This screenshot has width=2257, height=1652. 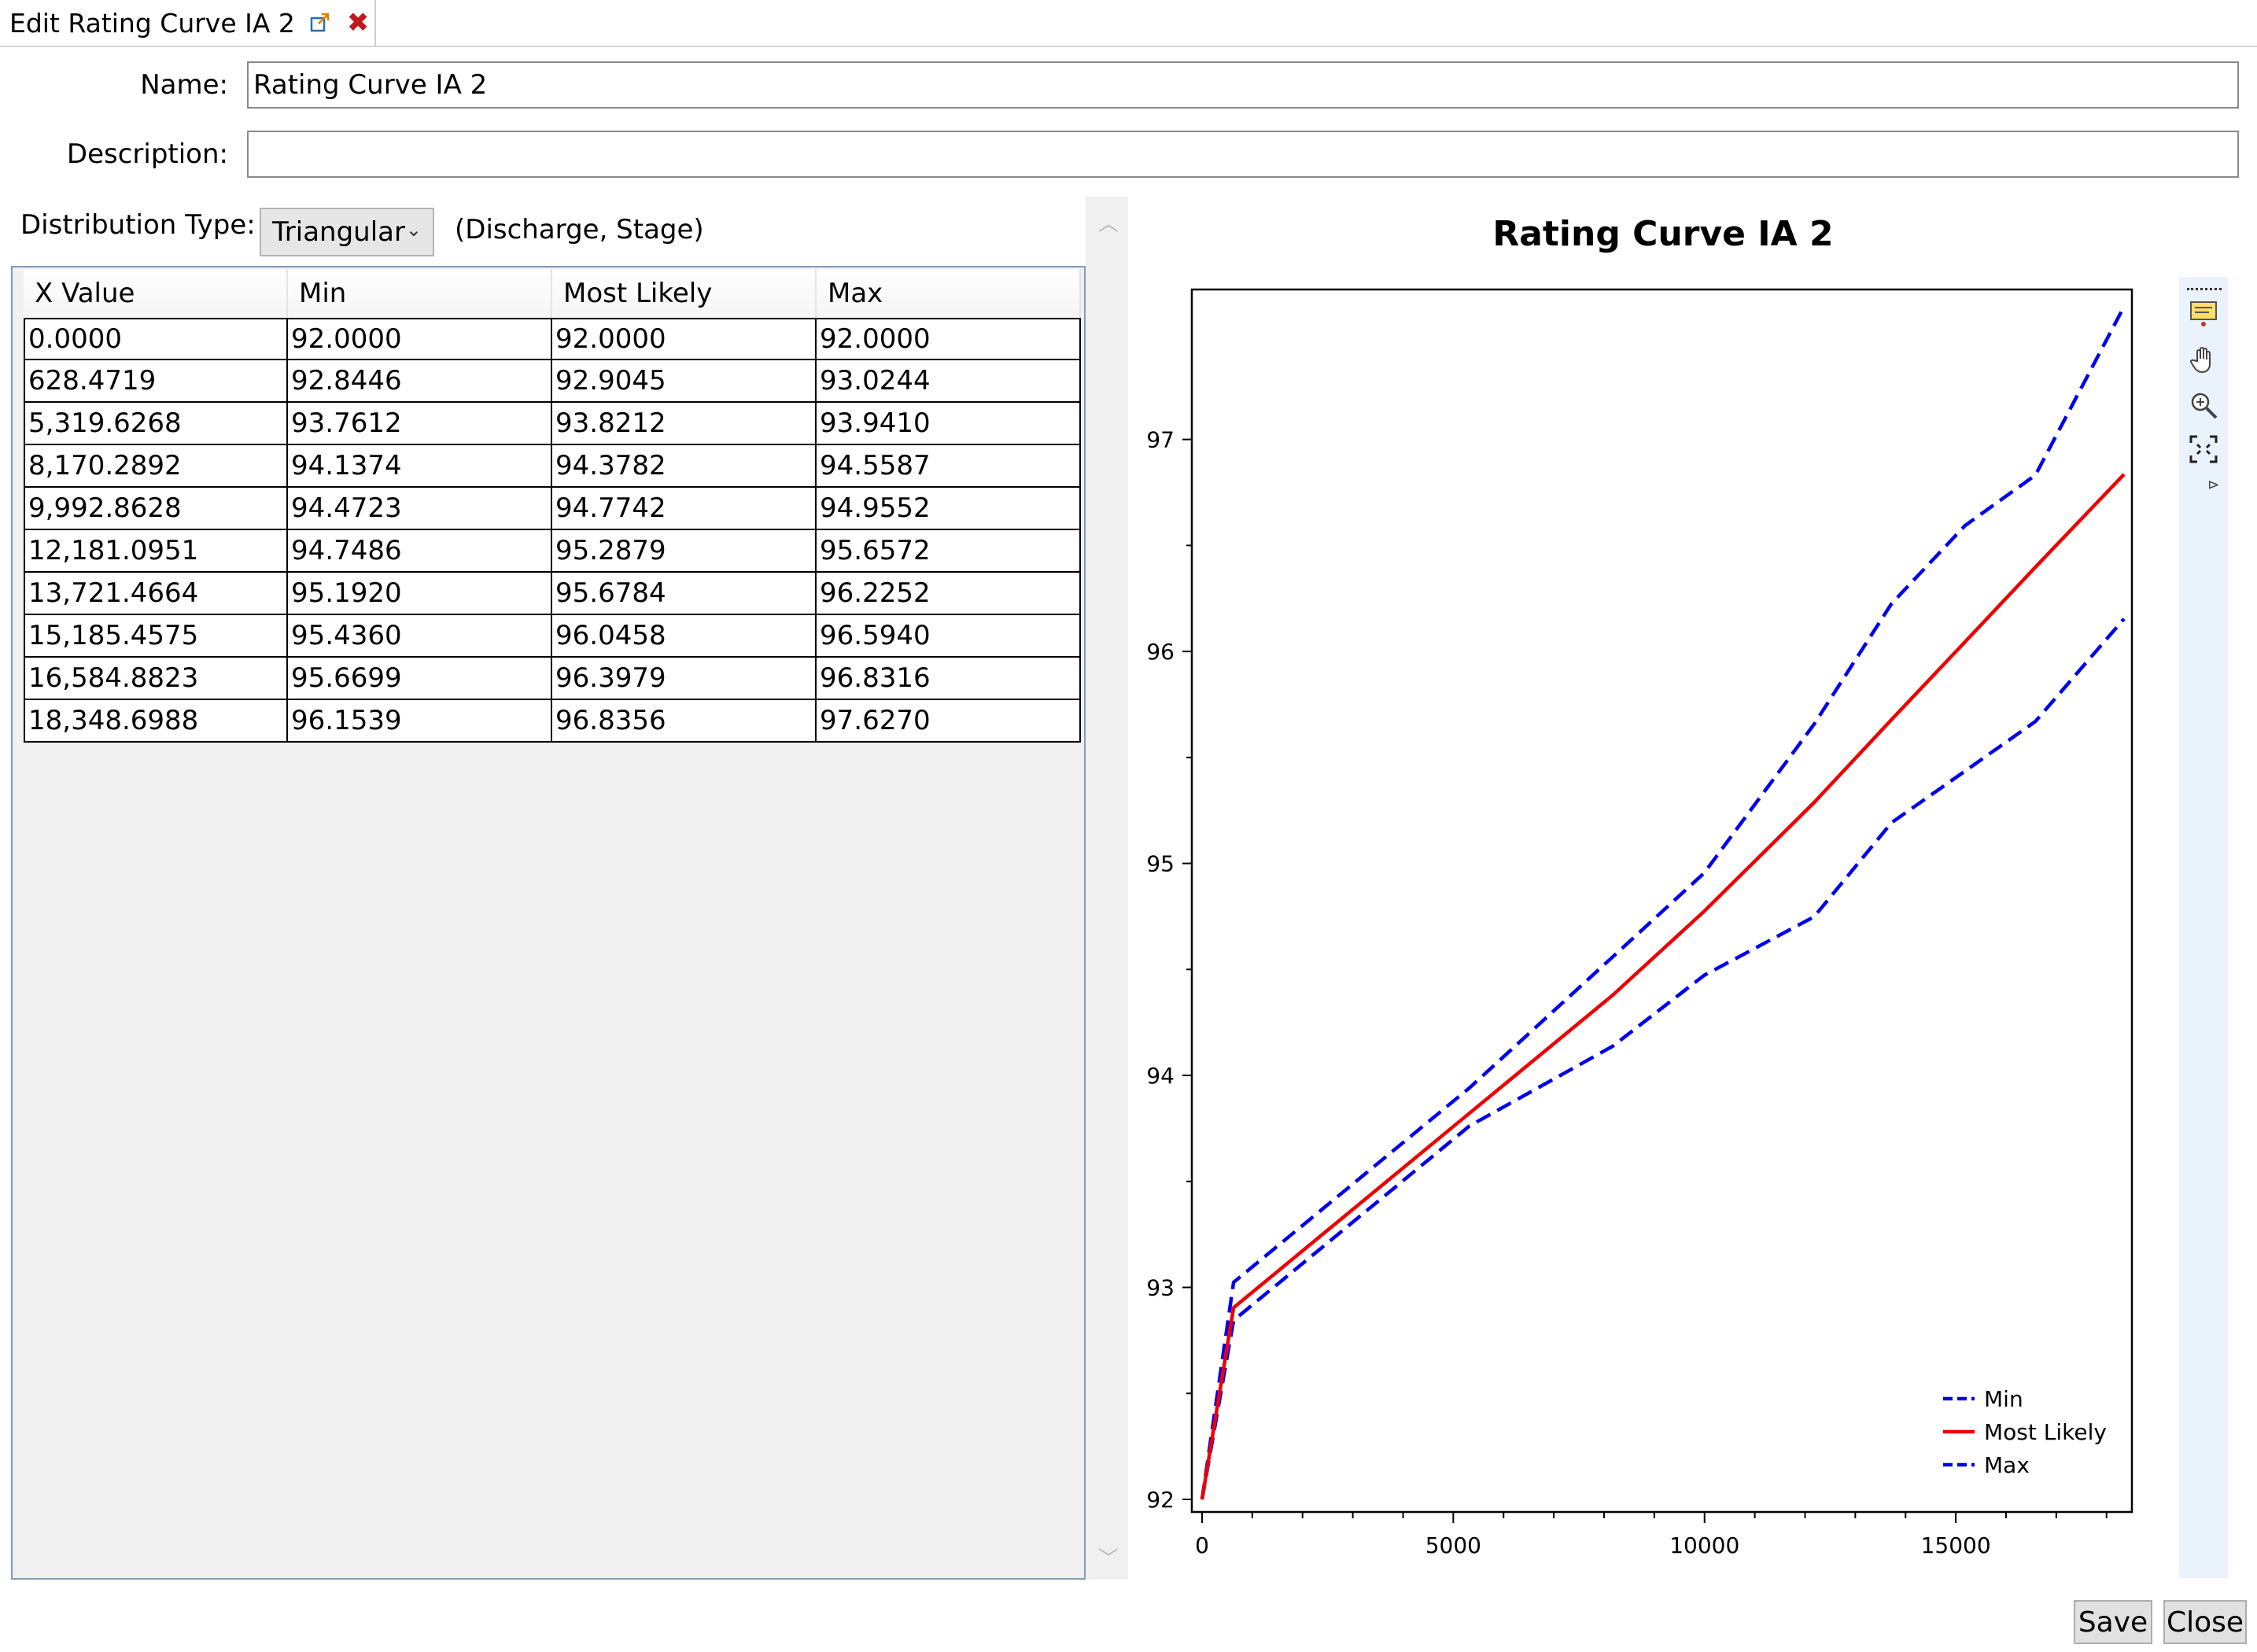 I want to click on annotation-icon, so click(x=2203, y=314).